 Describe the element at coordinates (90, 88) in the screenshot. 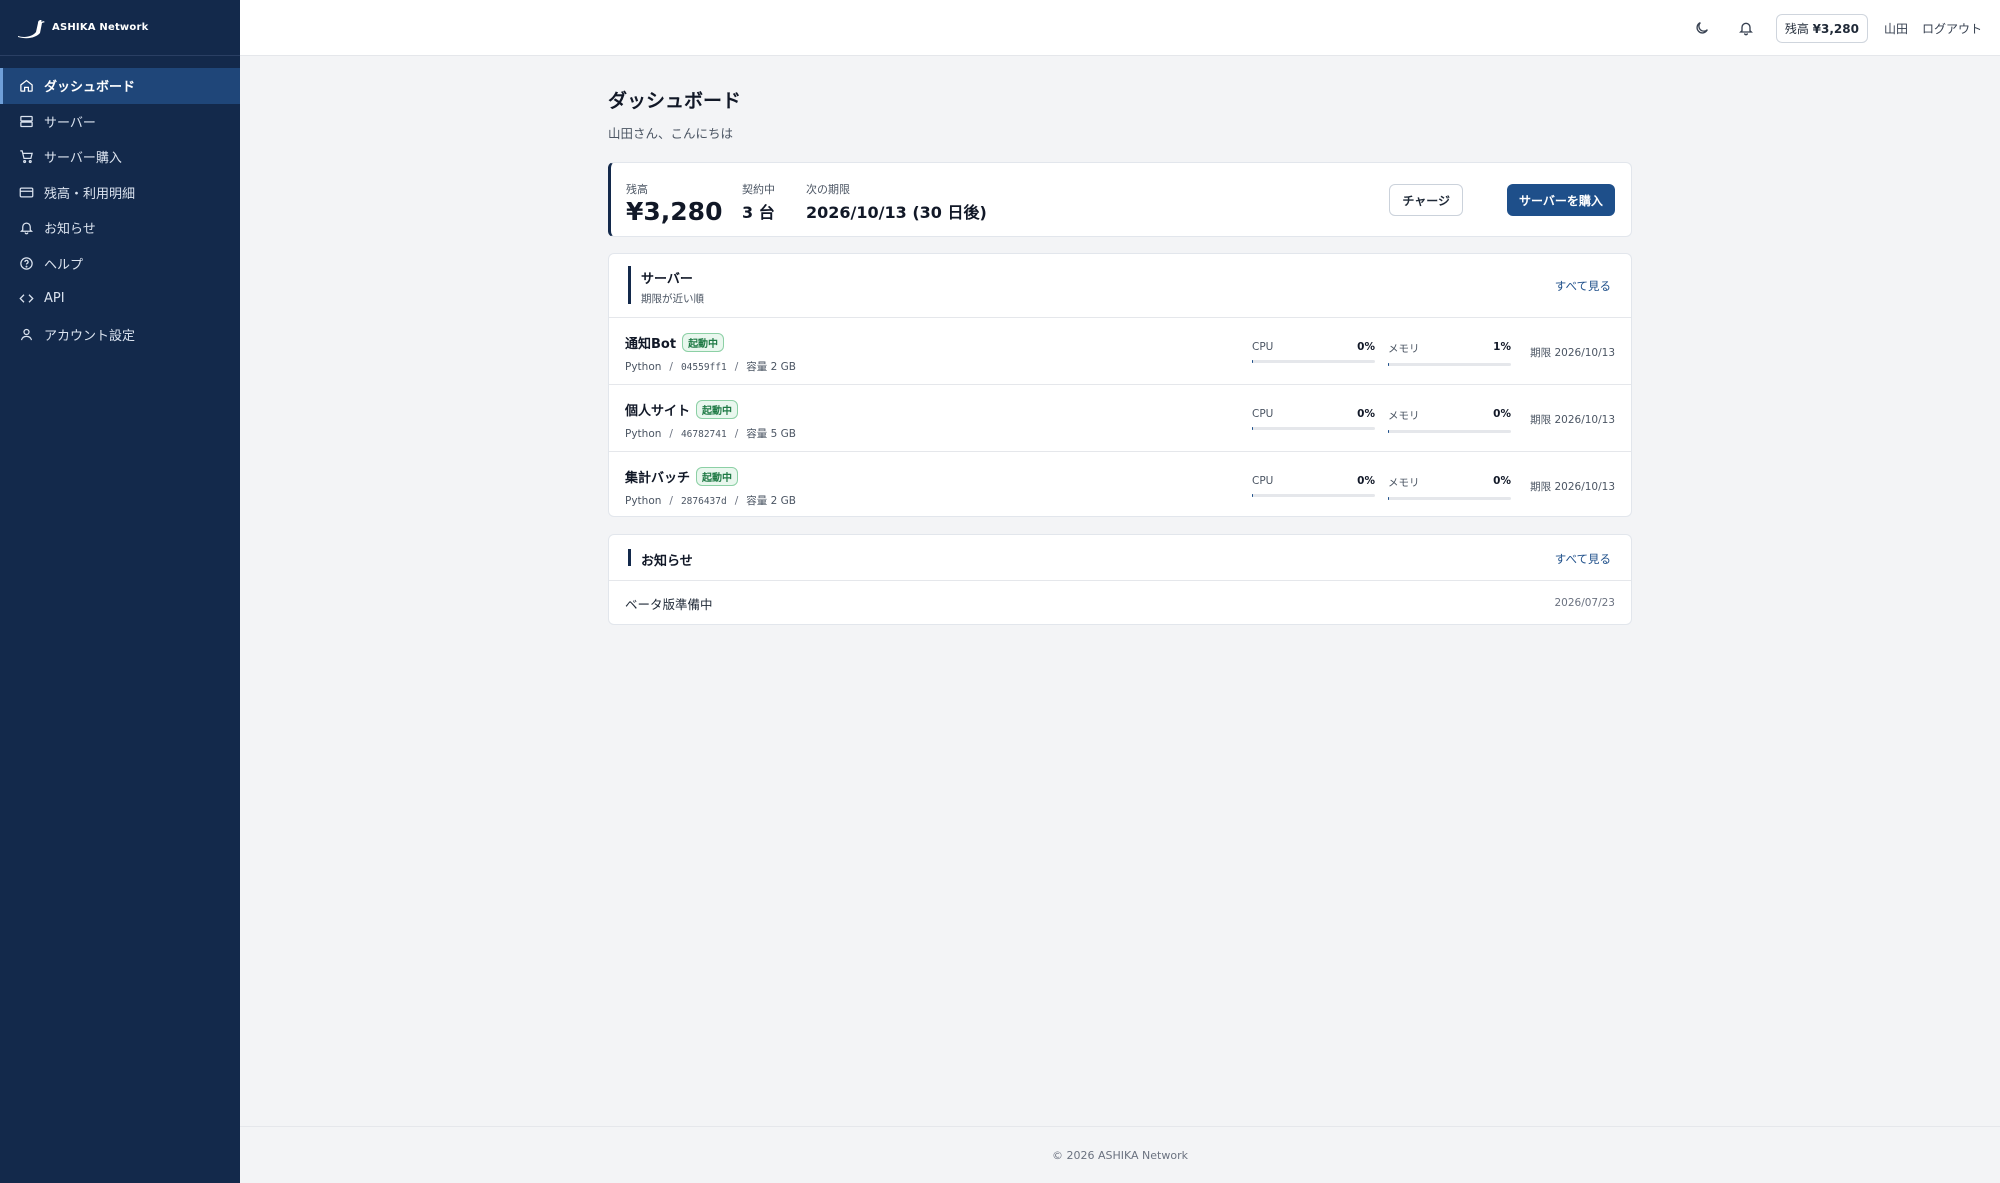

I see `sidebar-item-label: ダッシュボード` at that location.